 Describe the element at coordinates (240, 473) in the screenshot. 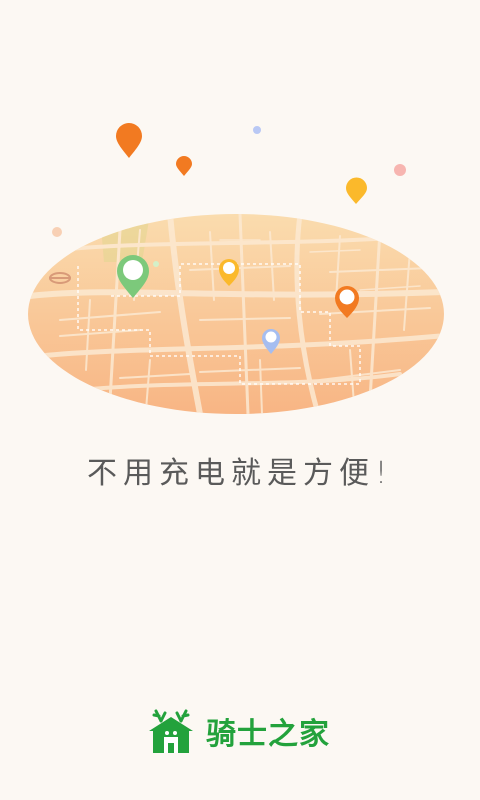

I see `tagline-text: 不用充电就是方便!` at that location.